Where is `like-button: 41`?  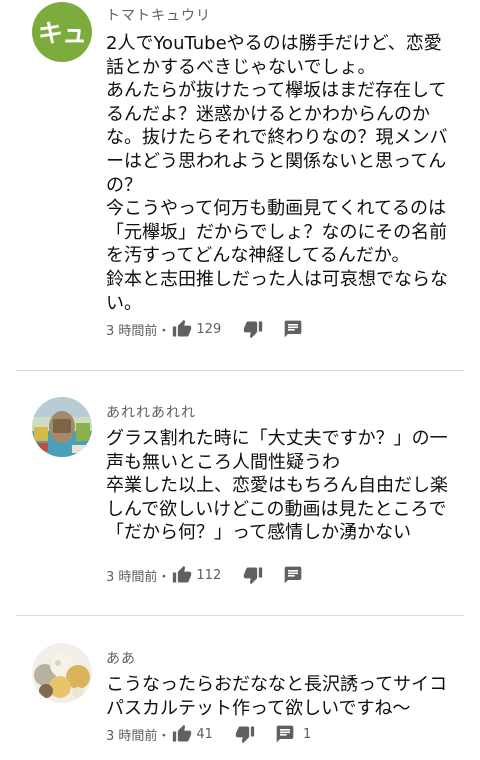 like-button: 41 is located at coordinates (192, 734).